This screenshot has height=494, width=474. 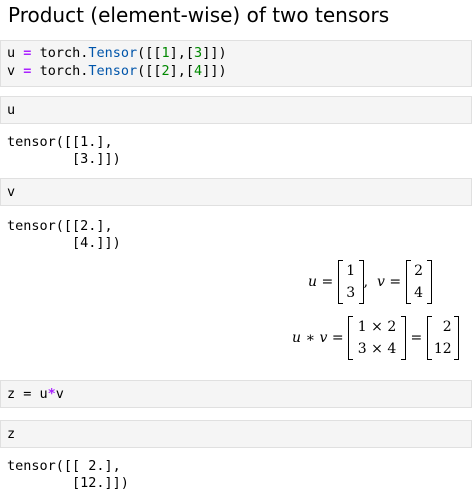 What do you see at coordinates (117, 71) in the screenshot?
I see `code-line-v: v = torch.Tensor([[2],[4]])` at bounding box center [117, 71].